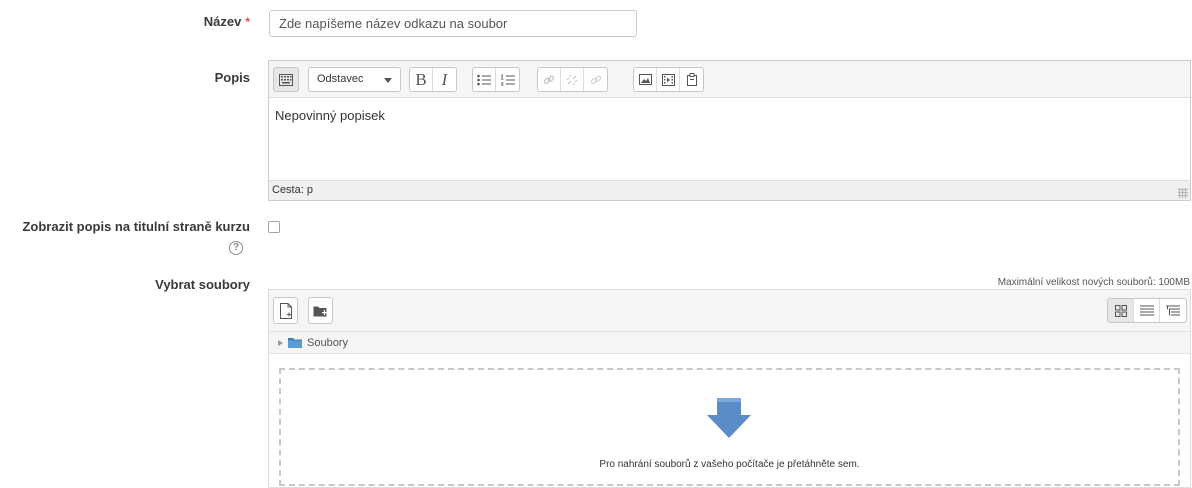 This screenshot has width=1192, height=488. I want to click on list-view-icon, so click(1146, 310).